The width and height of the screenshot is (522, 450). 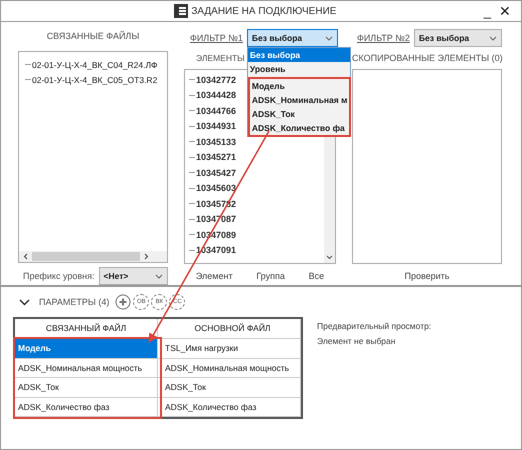 I want to click on prefix-label: Префикс уровня:, so click(x=58, y=276).